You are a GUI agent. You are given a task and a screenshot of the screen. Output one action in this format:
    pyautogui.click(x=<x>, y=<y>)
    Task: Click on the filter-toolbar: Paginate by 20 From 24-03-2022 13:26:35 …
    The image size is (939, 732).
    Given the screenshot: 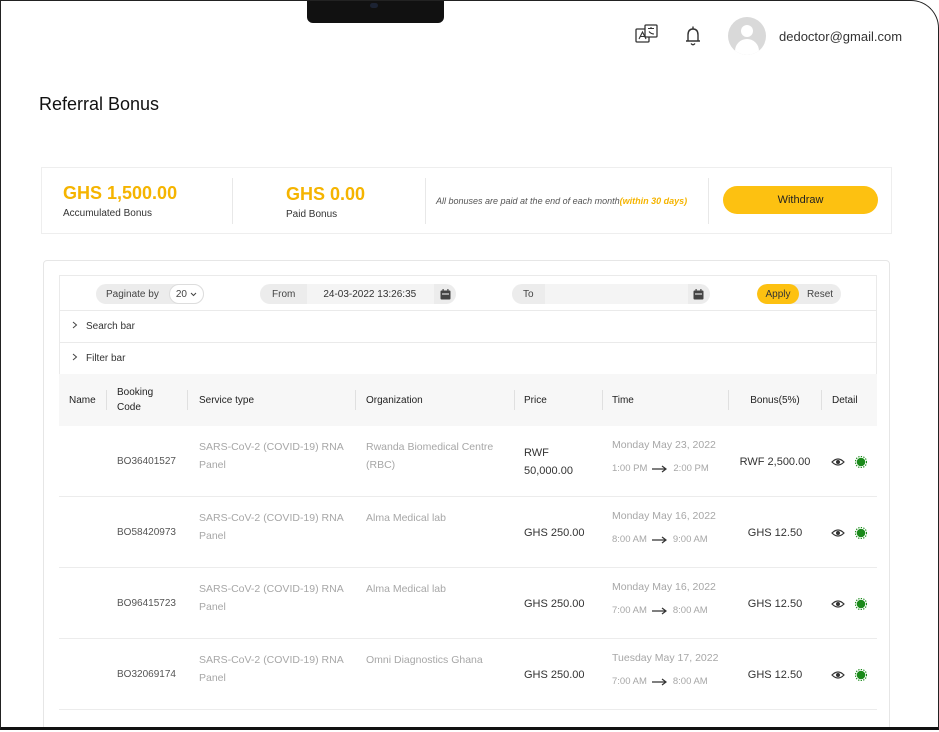 What is the action you would take?
    pyautogui.click(x=468, y=293)
    